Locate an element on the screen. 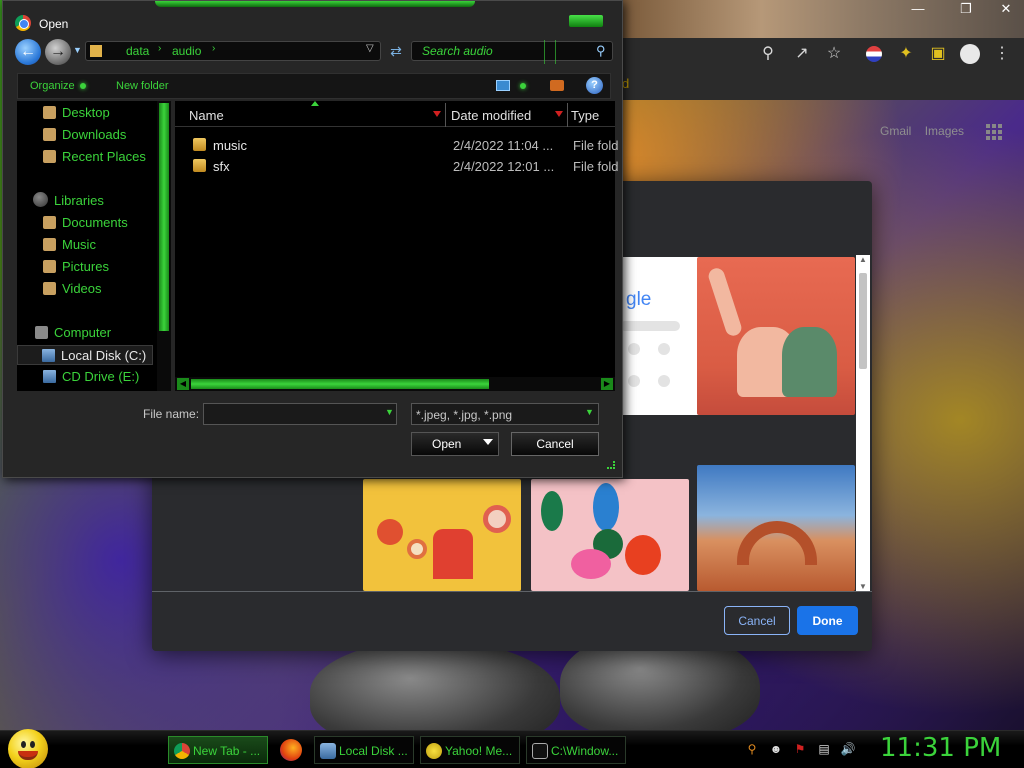 This screenshot has width=1024, height=768. bookmark-item: d is located at coordinates (625, 83).